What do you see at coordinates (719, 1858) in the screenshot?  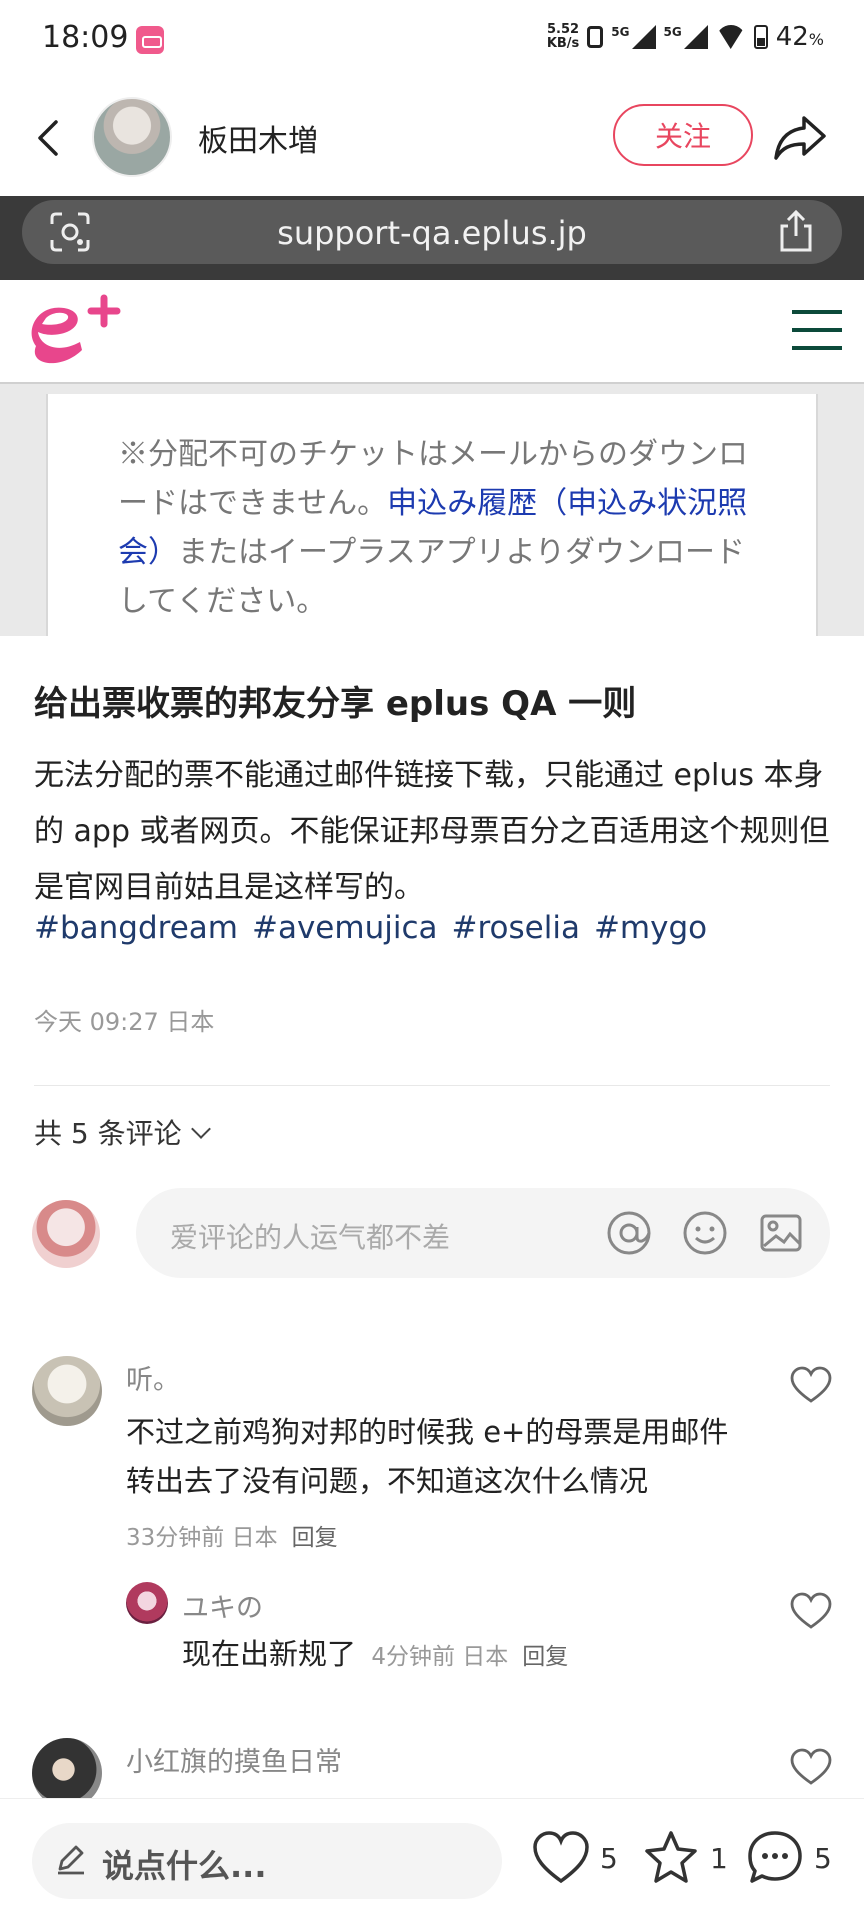 I see `collect-count: 1` at bounding box center [719, 1858].